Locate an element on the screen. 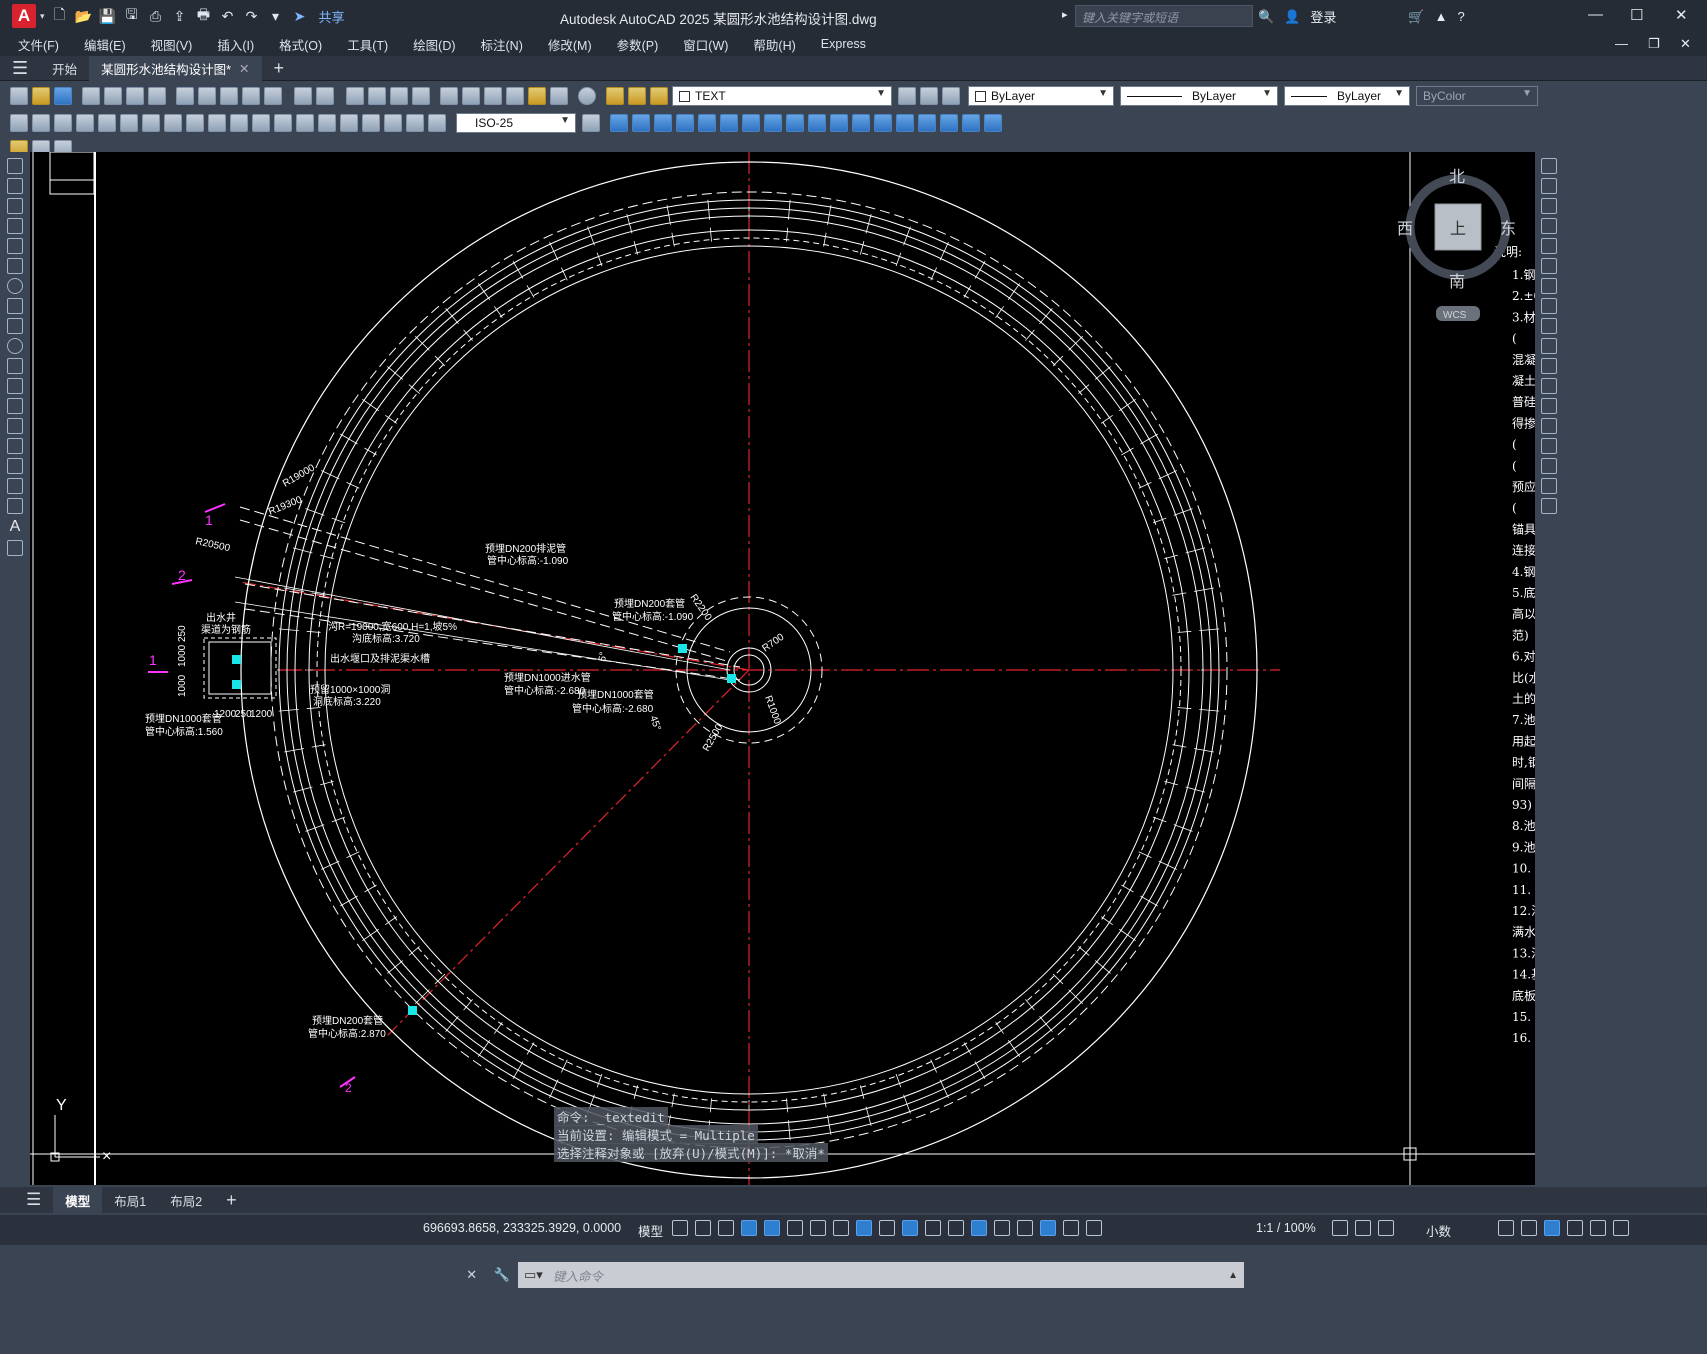  undo-toolbar-icon is located at coordinates (303, 96).